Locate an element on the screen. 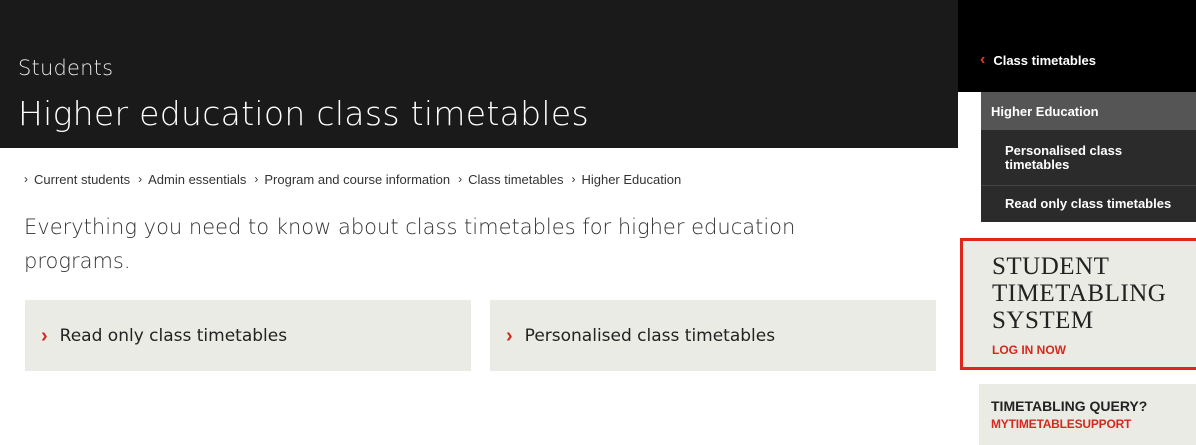 This screenshot has width=1196, height=445. sidebar-item-read-only: Read only class timetables is located at coordinates (1088, 204).